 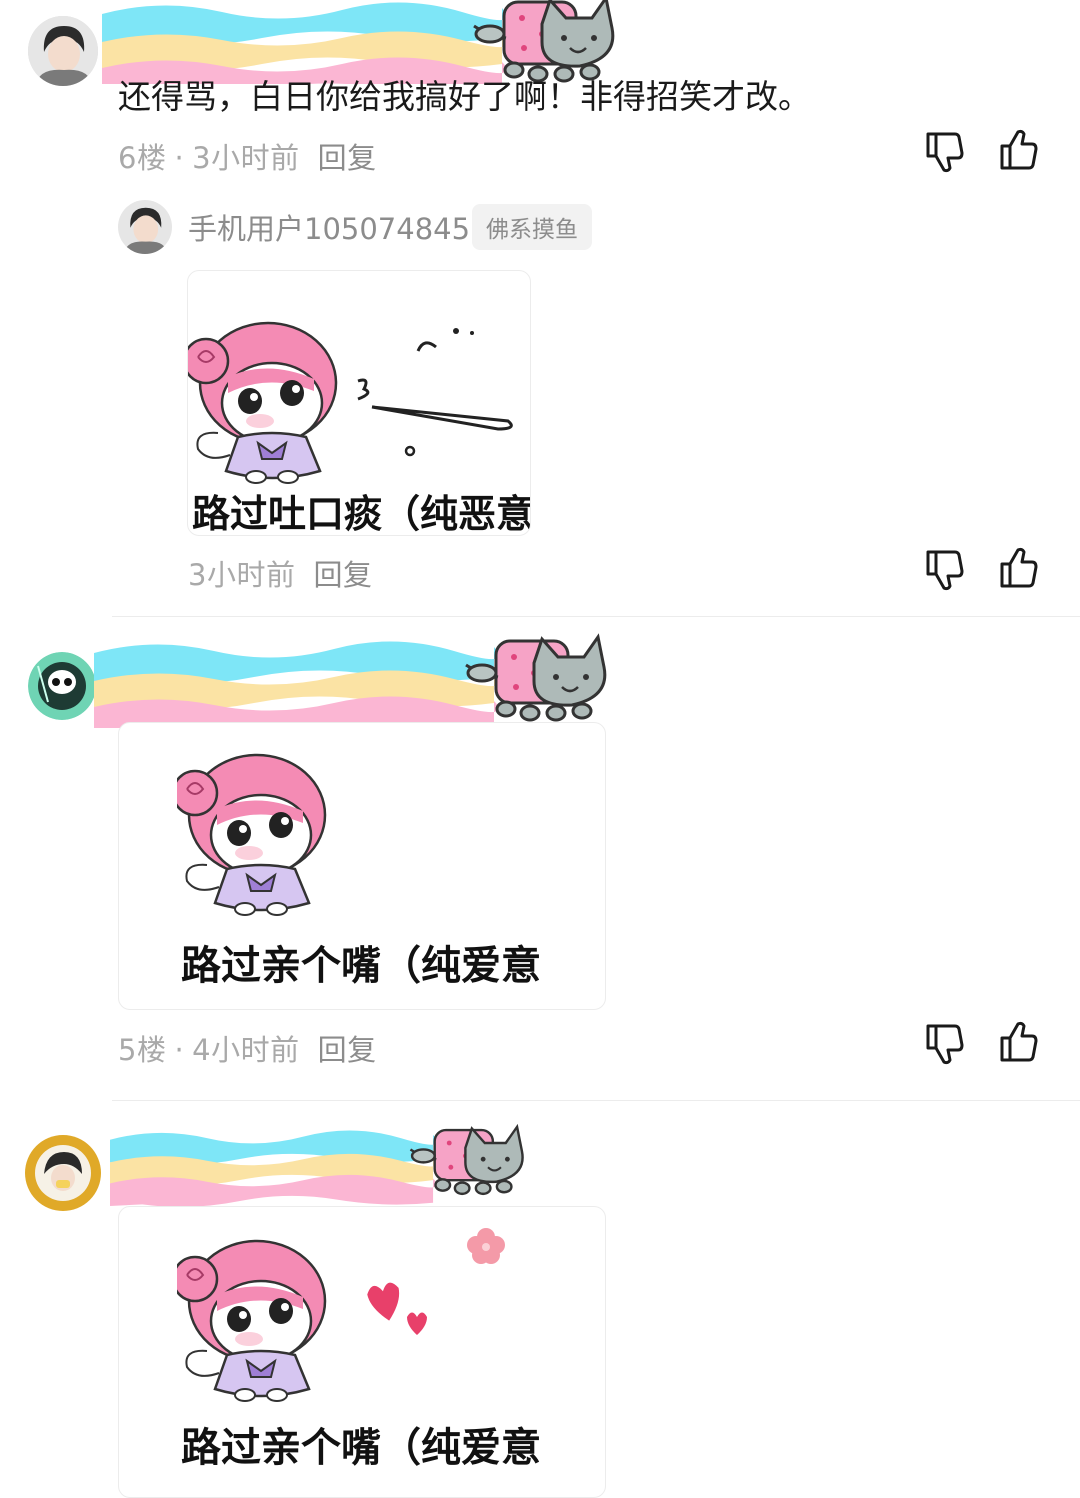 I want to click on floor-label: 5楼, so click(x=142, y=1050).